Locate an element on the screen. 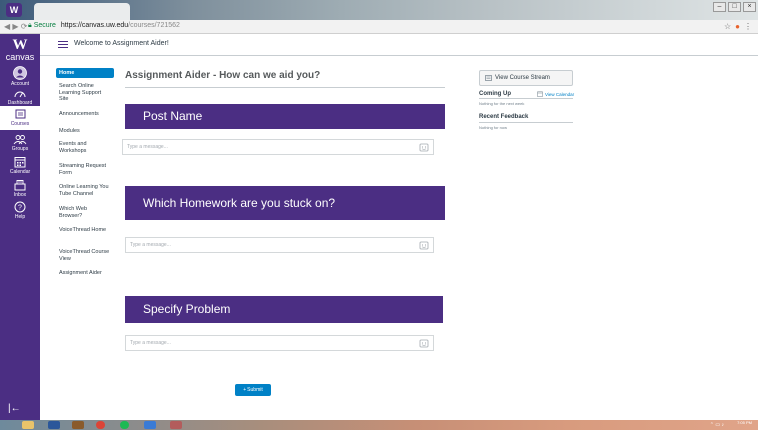 This screenshot has width=758, height=430. section-banner-homework: Which Homework are you stuck on? is located at coordinates (285, 203).